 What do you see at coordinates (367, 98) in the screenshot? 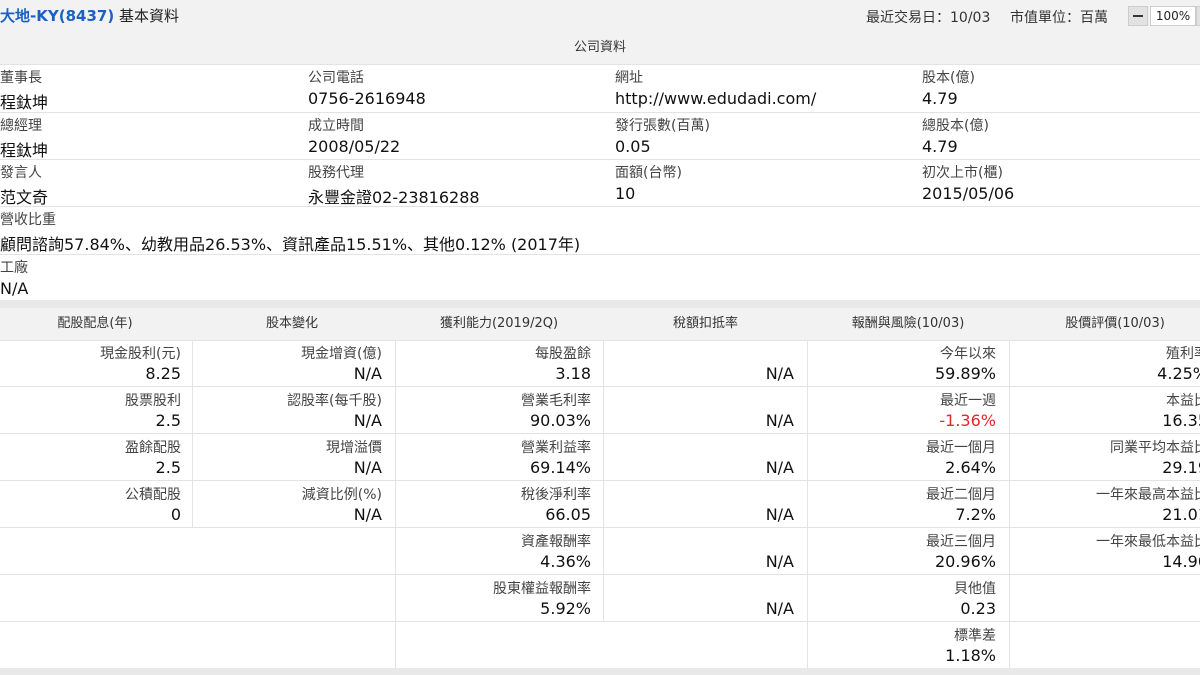
I see `phone-value: 0756-2616948` at bounding box center [367, 98].